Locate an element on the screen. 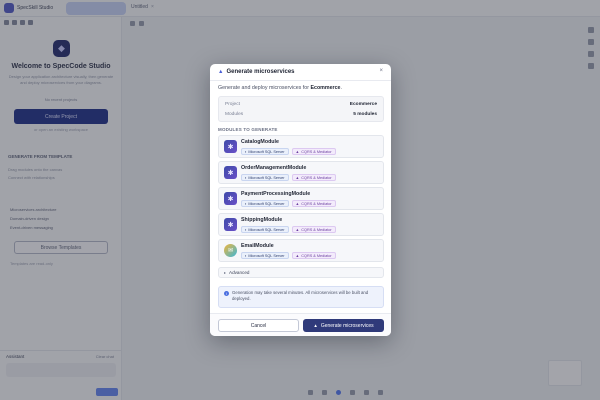 The height and width of the screenshot is (400, 600). dialog-title: ▲ Generate microservices is located at coordinates (256, 72).